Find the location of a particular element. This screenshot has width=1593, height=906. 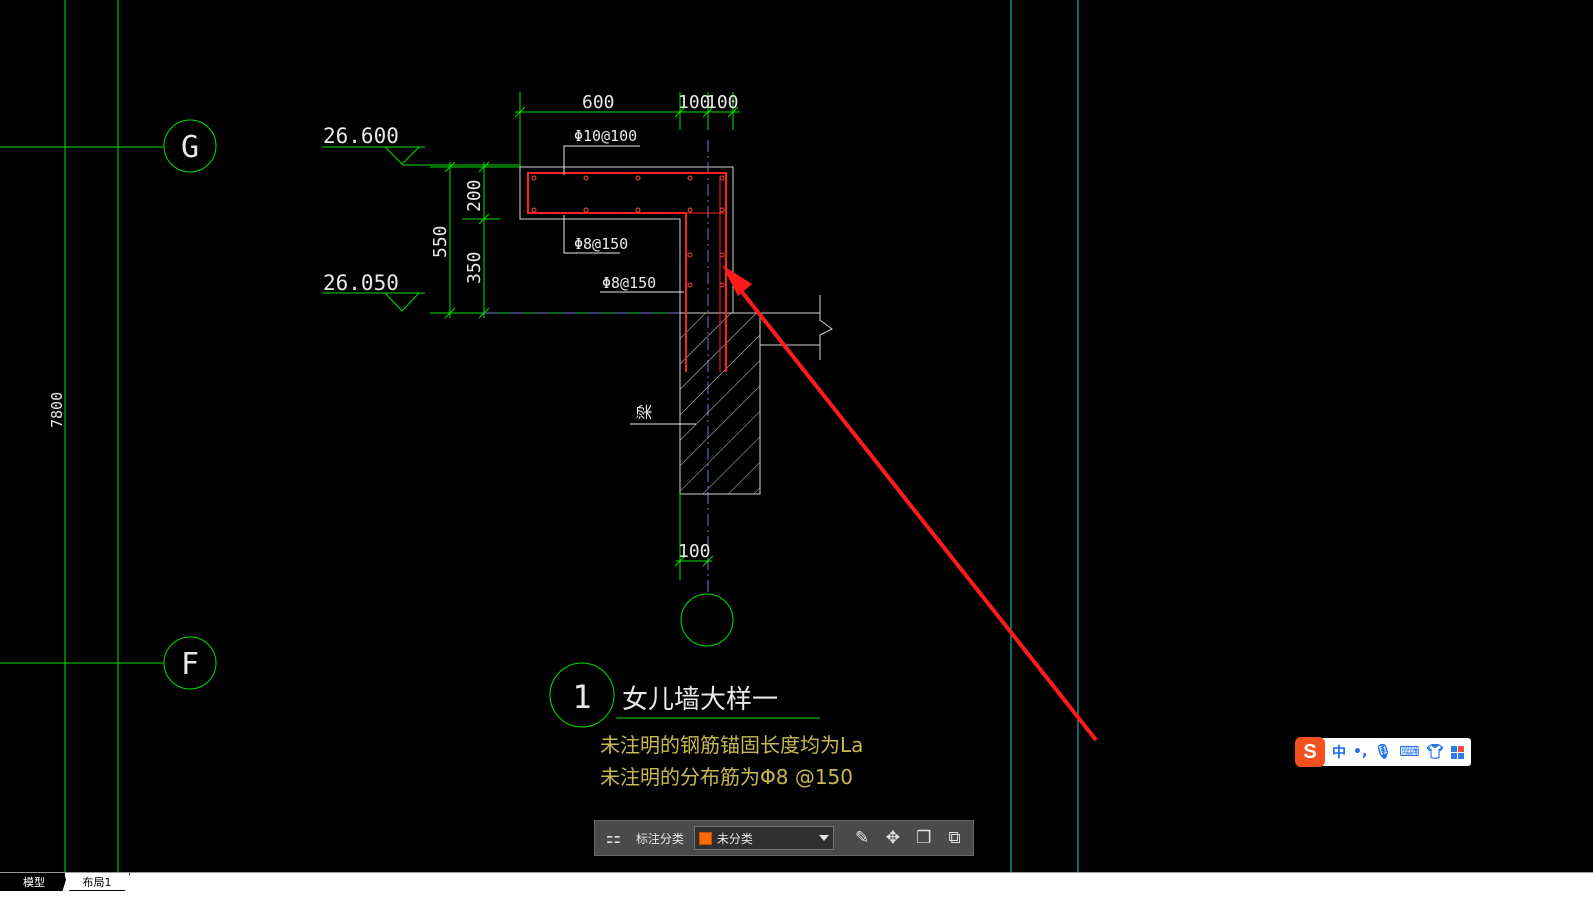

category-label: 标注分类 is located at coordinates (659, 838).